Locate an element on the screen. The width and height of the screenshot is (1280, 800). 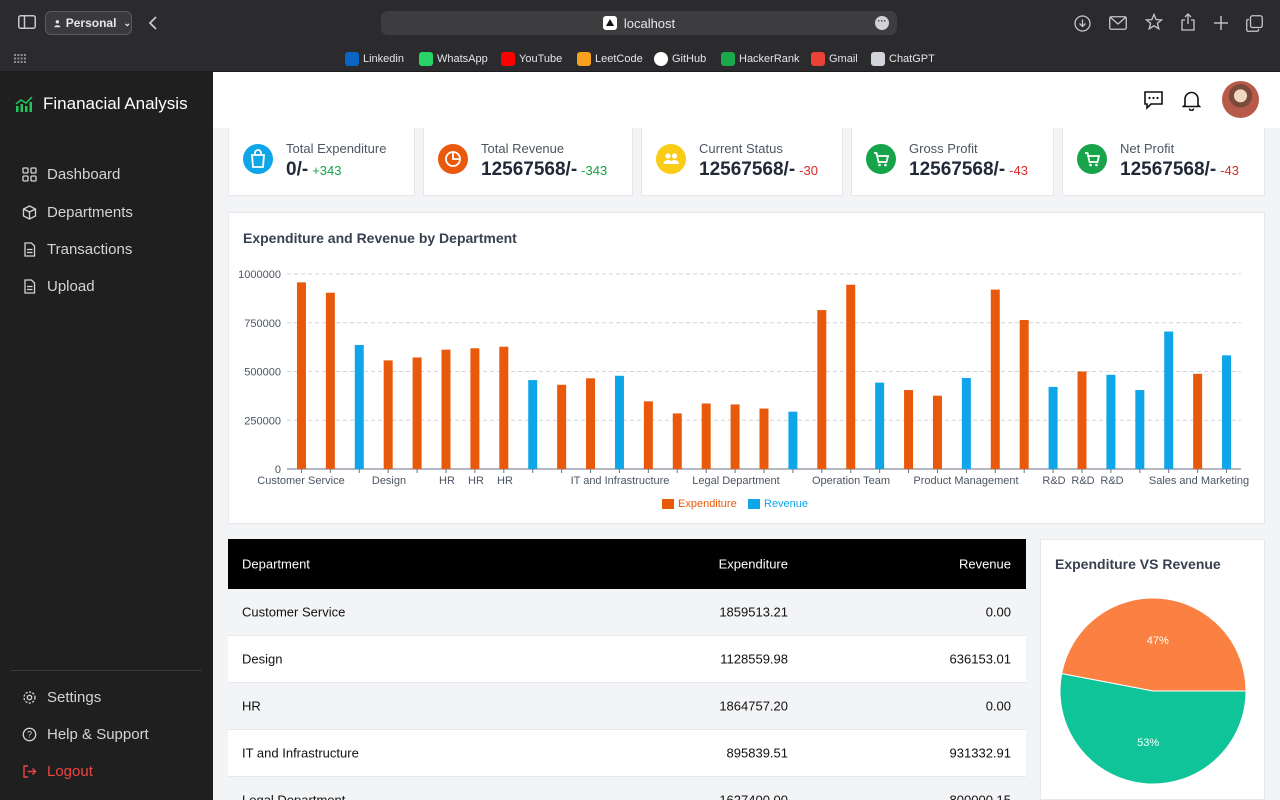
avatar is located at coordinates (1240, 99).